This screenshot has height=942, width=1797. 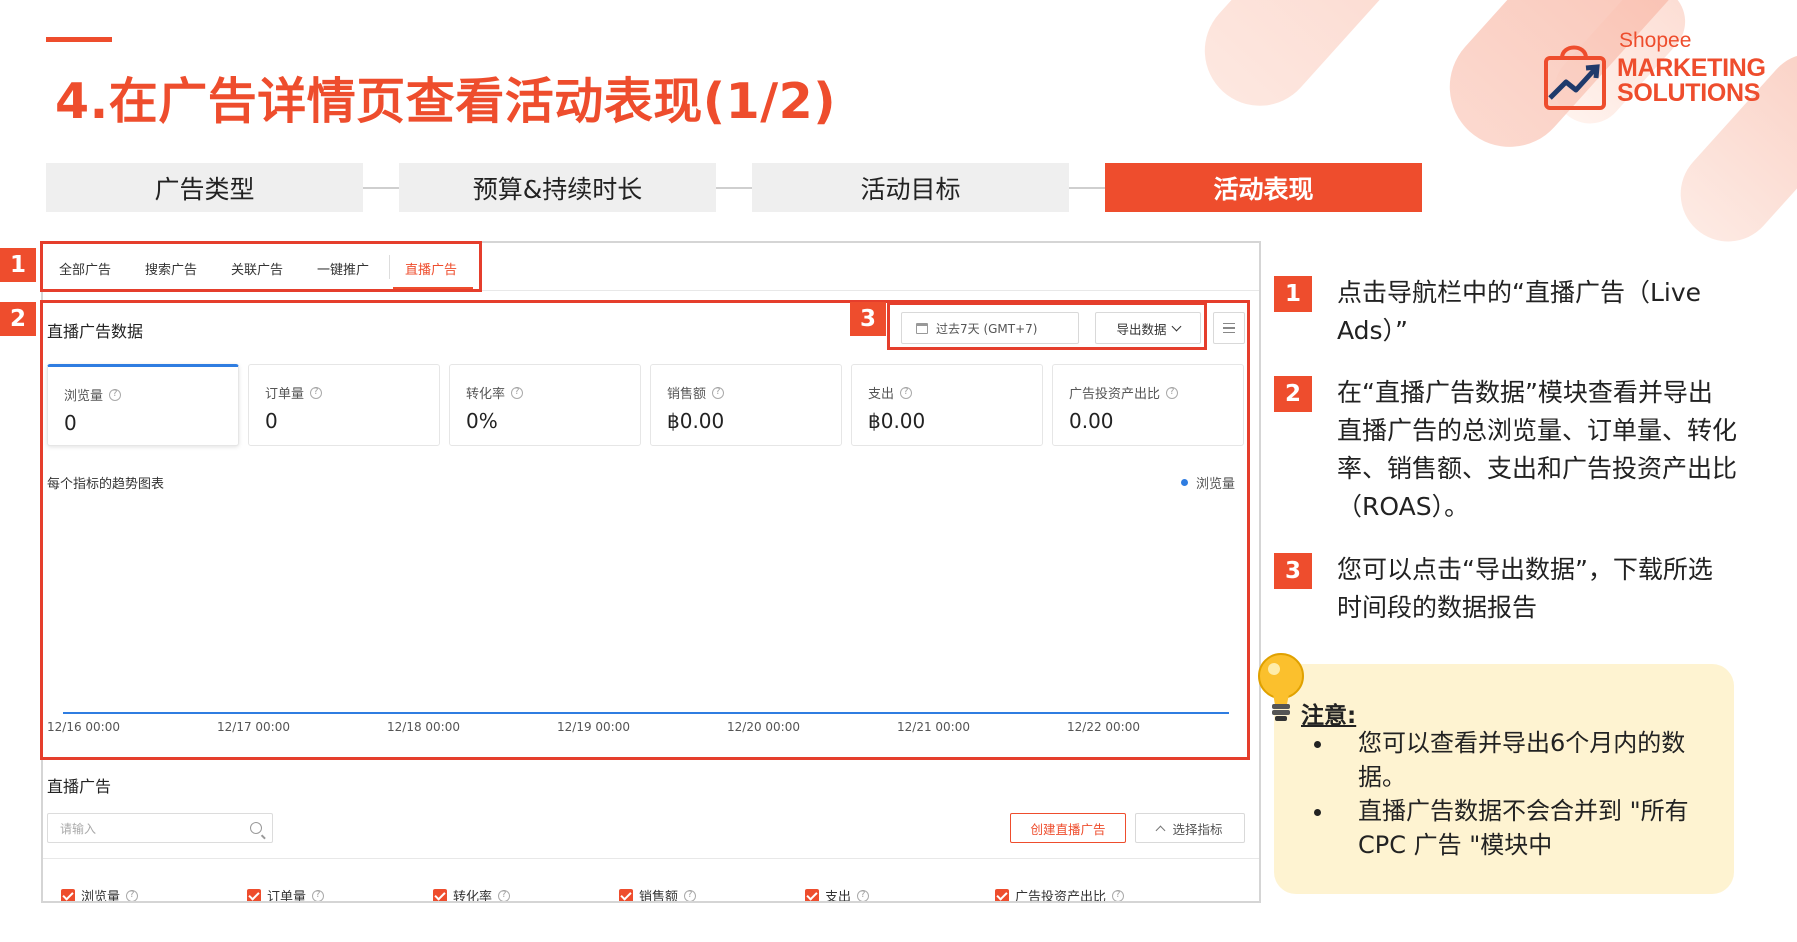 What do you see at coordinates (557, 187) in the screenshot?
I see `step-budget-duration: 预算&持续时长` at bounding box center [557, 187].